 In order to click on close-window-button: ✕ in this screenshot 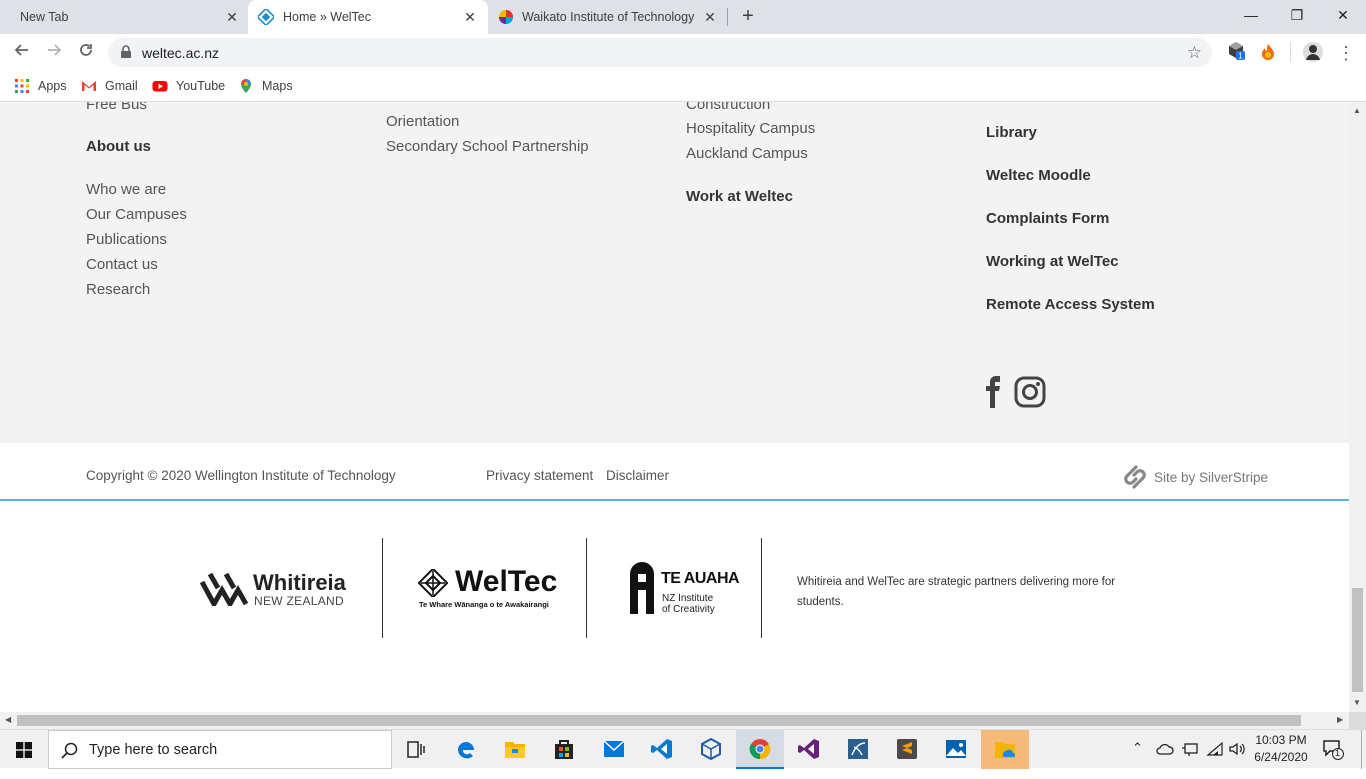, I will do `click(1343, 15)`.